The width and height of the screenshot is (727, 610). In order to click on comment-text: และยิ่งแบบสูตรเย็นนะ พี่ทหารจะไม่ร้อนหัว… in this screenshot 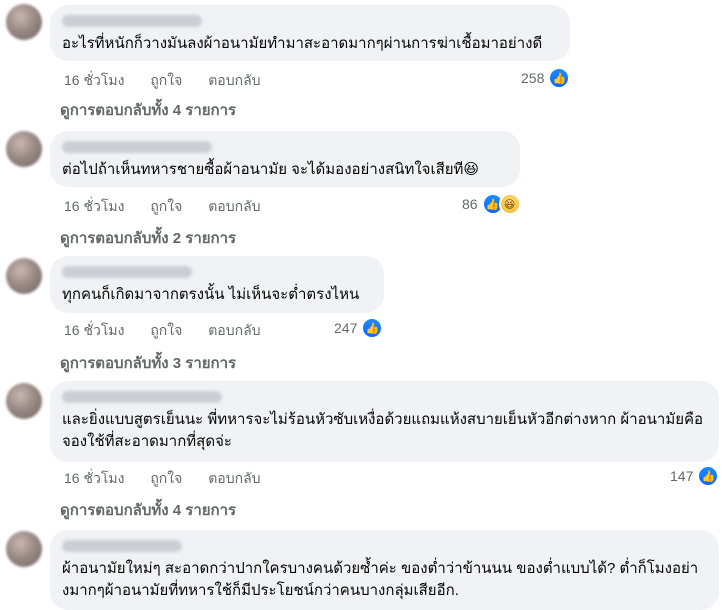, I will do `click(383, 430)`.